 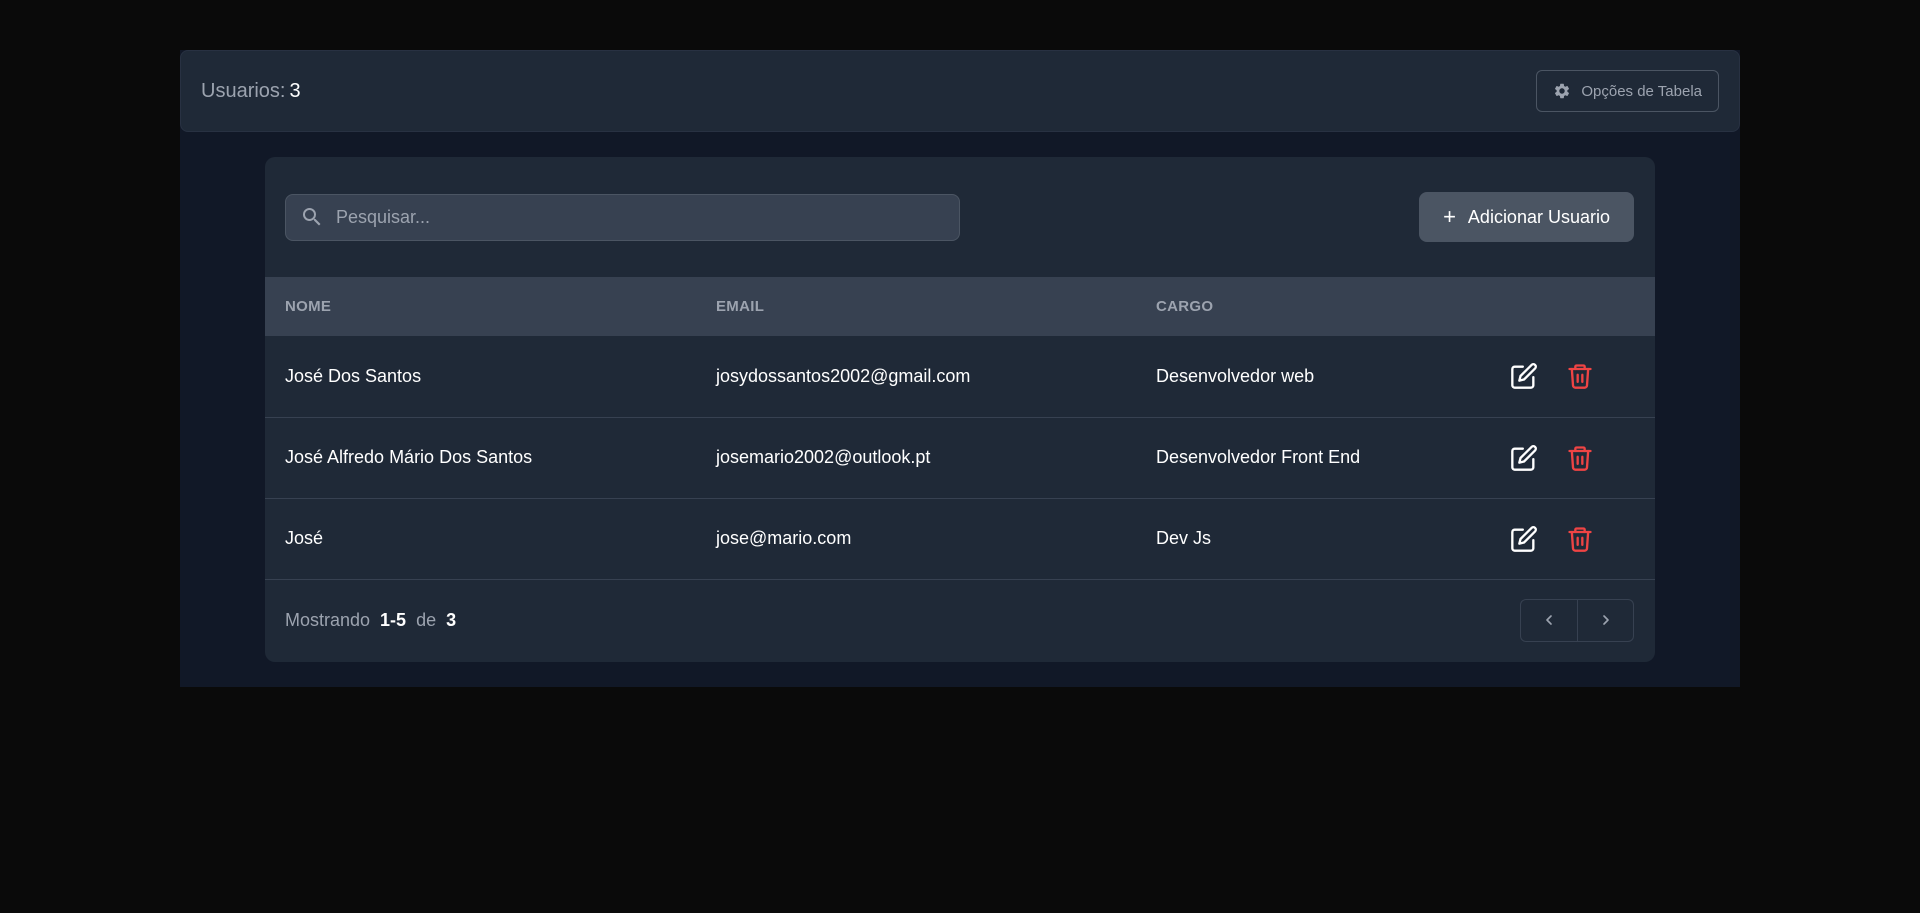 I want to click on chevron-right-icon, so click(x=1605, y=620).